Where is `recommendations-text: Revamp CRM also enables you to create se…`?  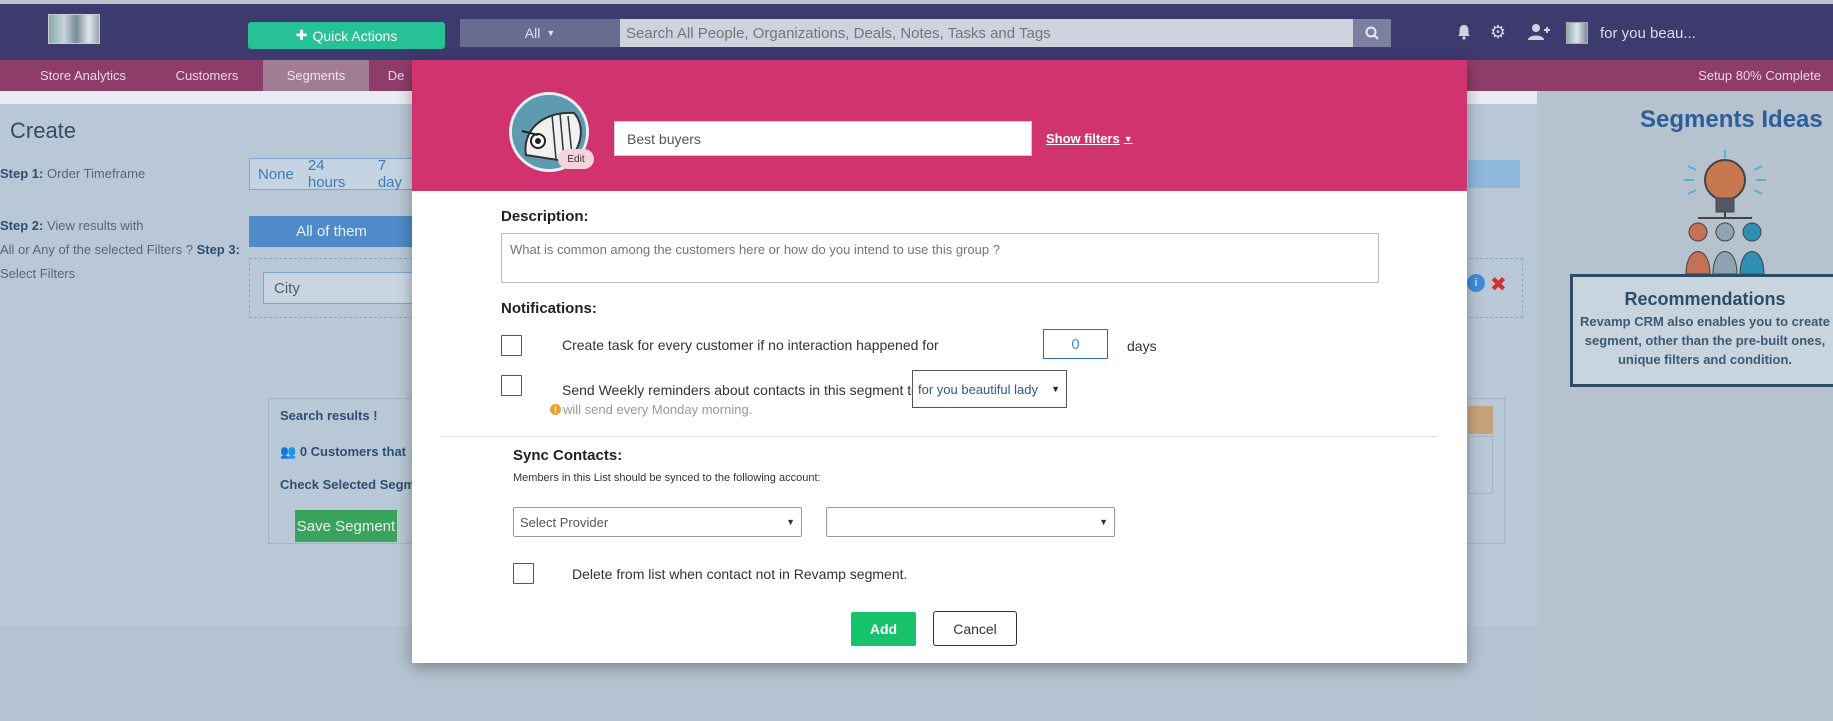
recommendations-text: Revamp CRM also enables you to create se… is located at coordinates (1705, 340).